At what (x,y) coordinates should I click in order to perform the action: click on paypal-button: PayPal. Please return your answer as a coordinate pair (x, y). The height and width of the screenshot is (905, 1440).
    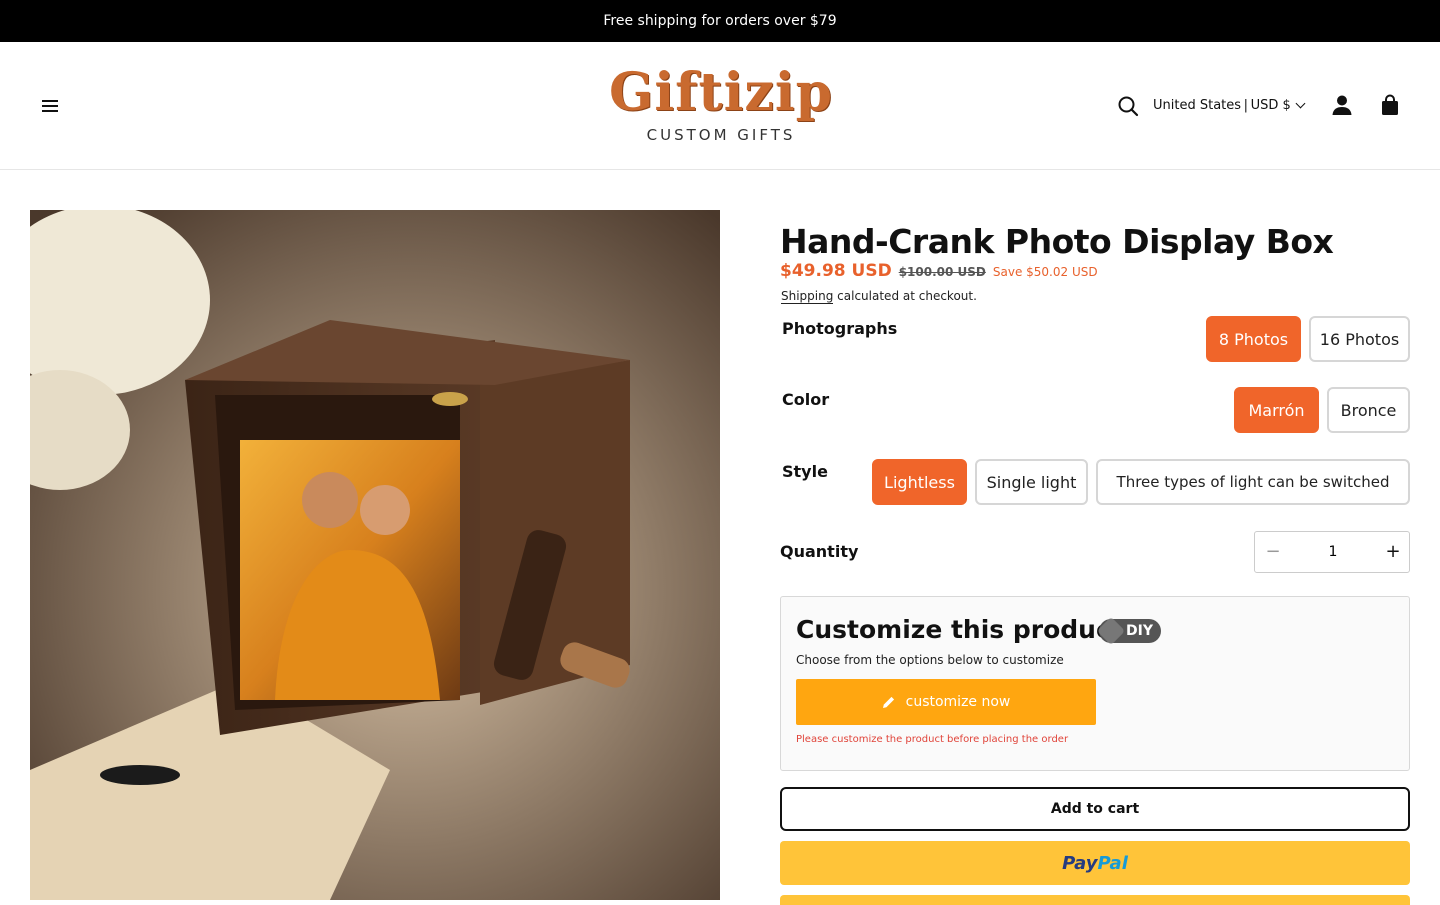
    Looking at the image, I should click on (1095, 863).